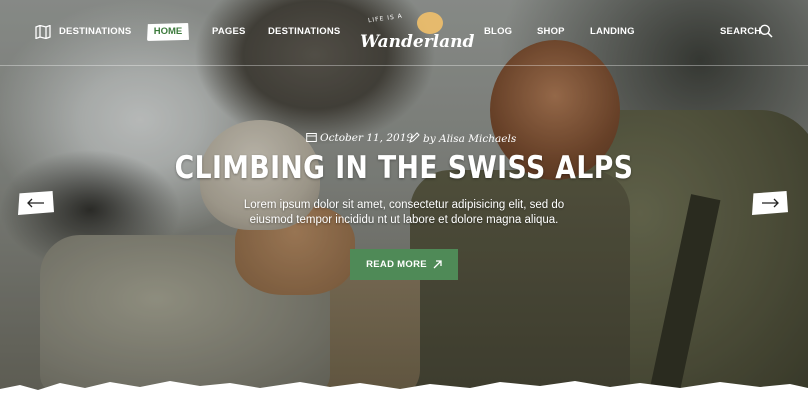 The image size is (808, 403). What do you see at coordinates (404, 392) in the screenshot?
I see `torn-edge` at bounding box center [404, 392].